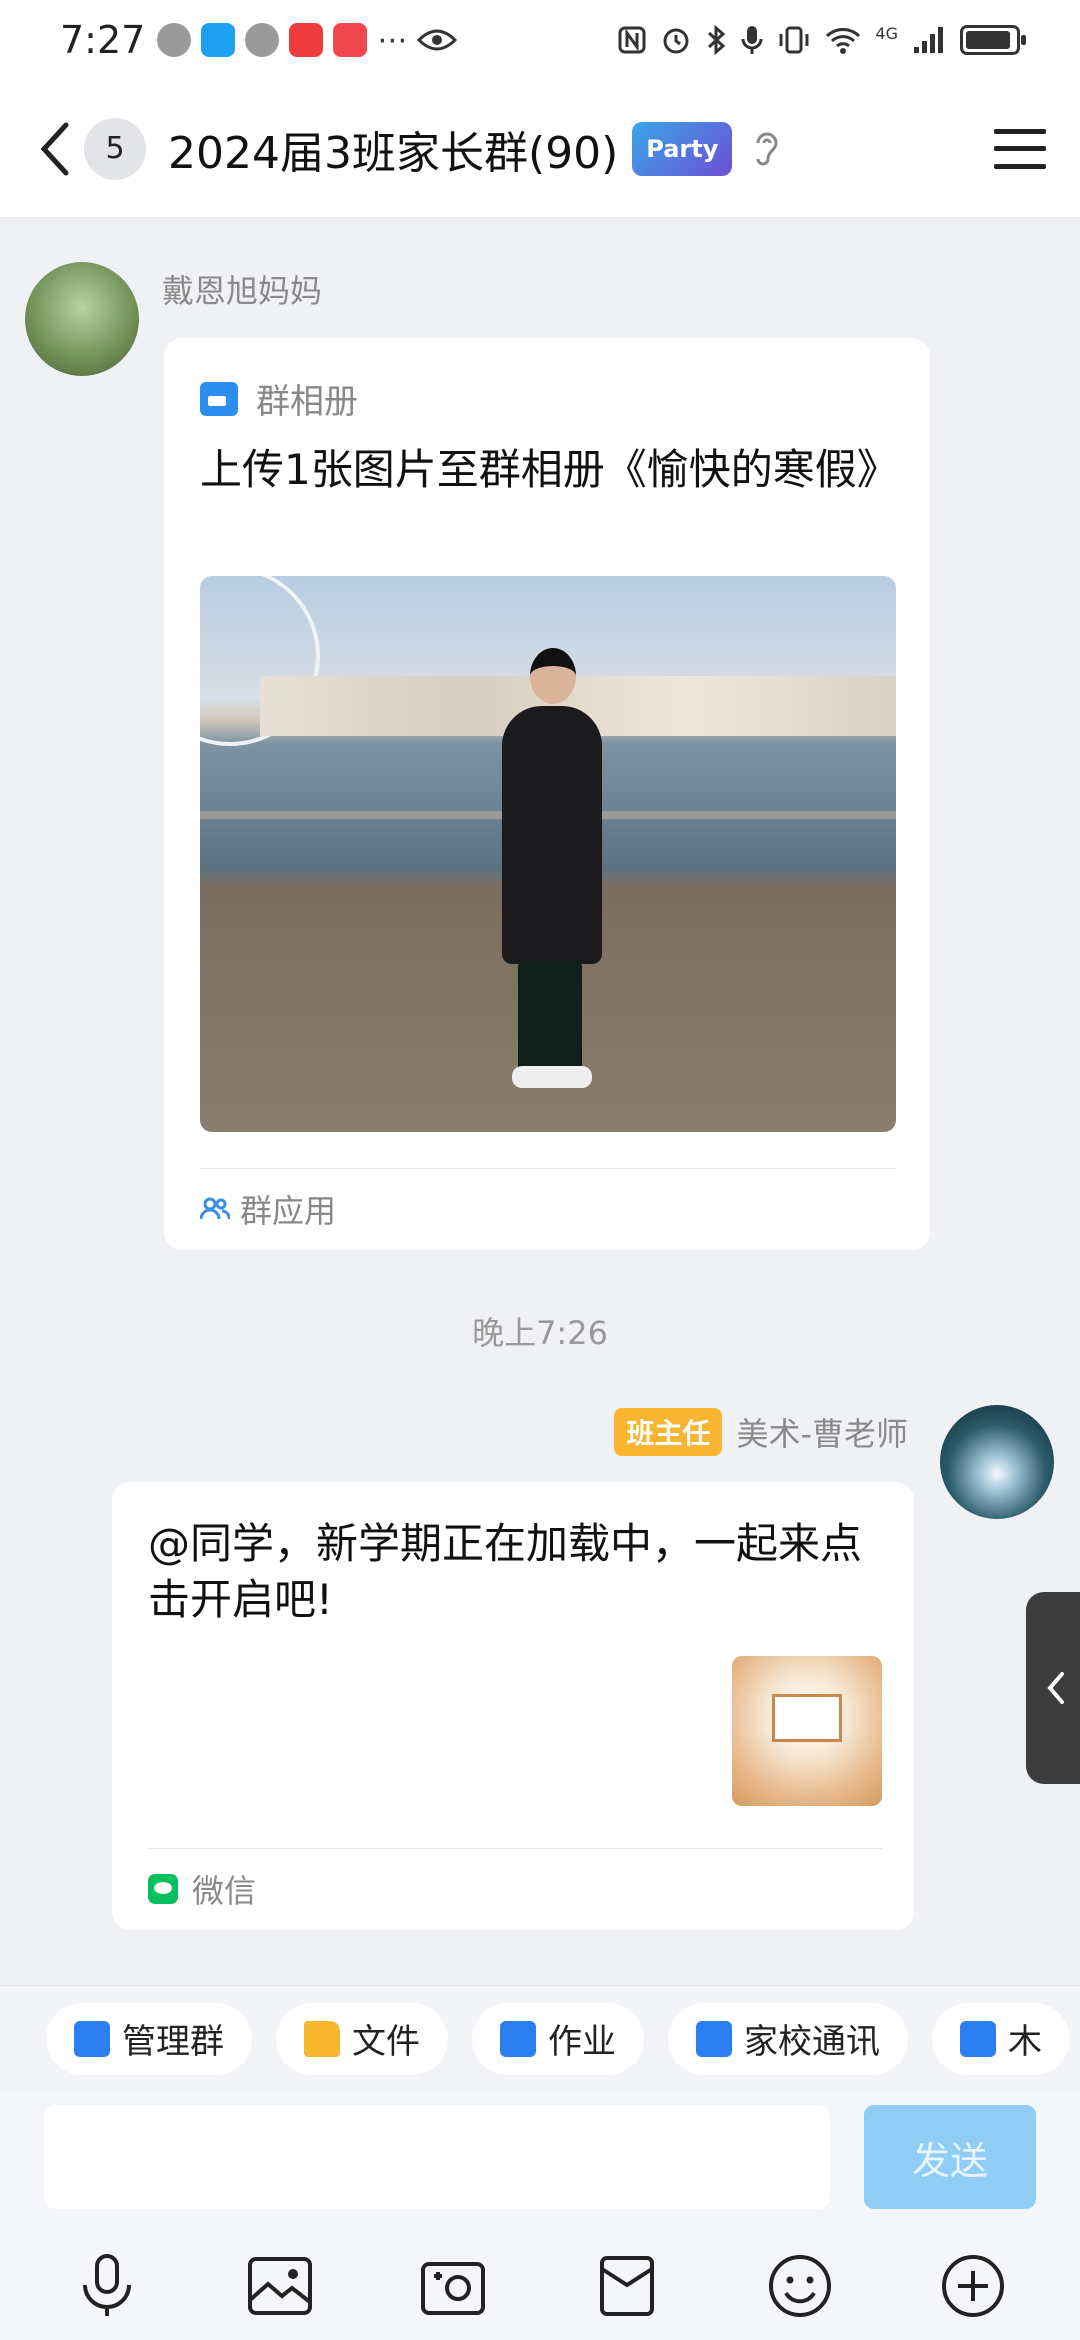  Describe the element at coordinates (821, 40) in the screenshot. I see `system-status: 4G` at that location.